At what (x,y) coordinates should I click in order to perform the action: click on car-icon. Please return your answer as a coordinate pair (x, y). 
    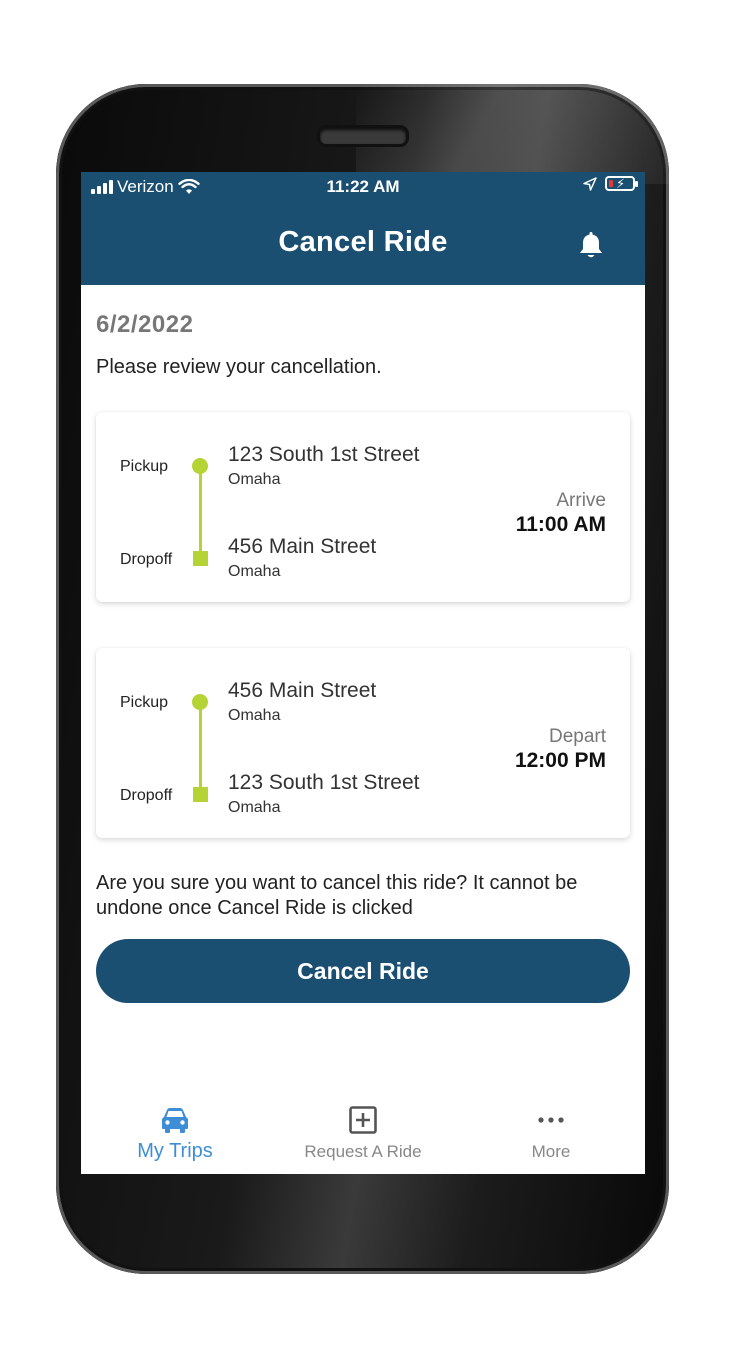
    Looking at the image, I should click on (175, 1120).